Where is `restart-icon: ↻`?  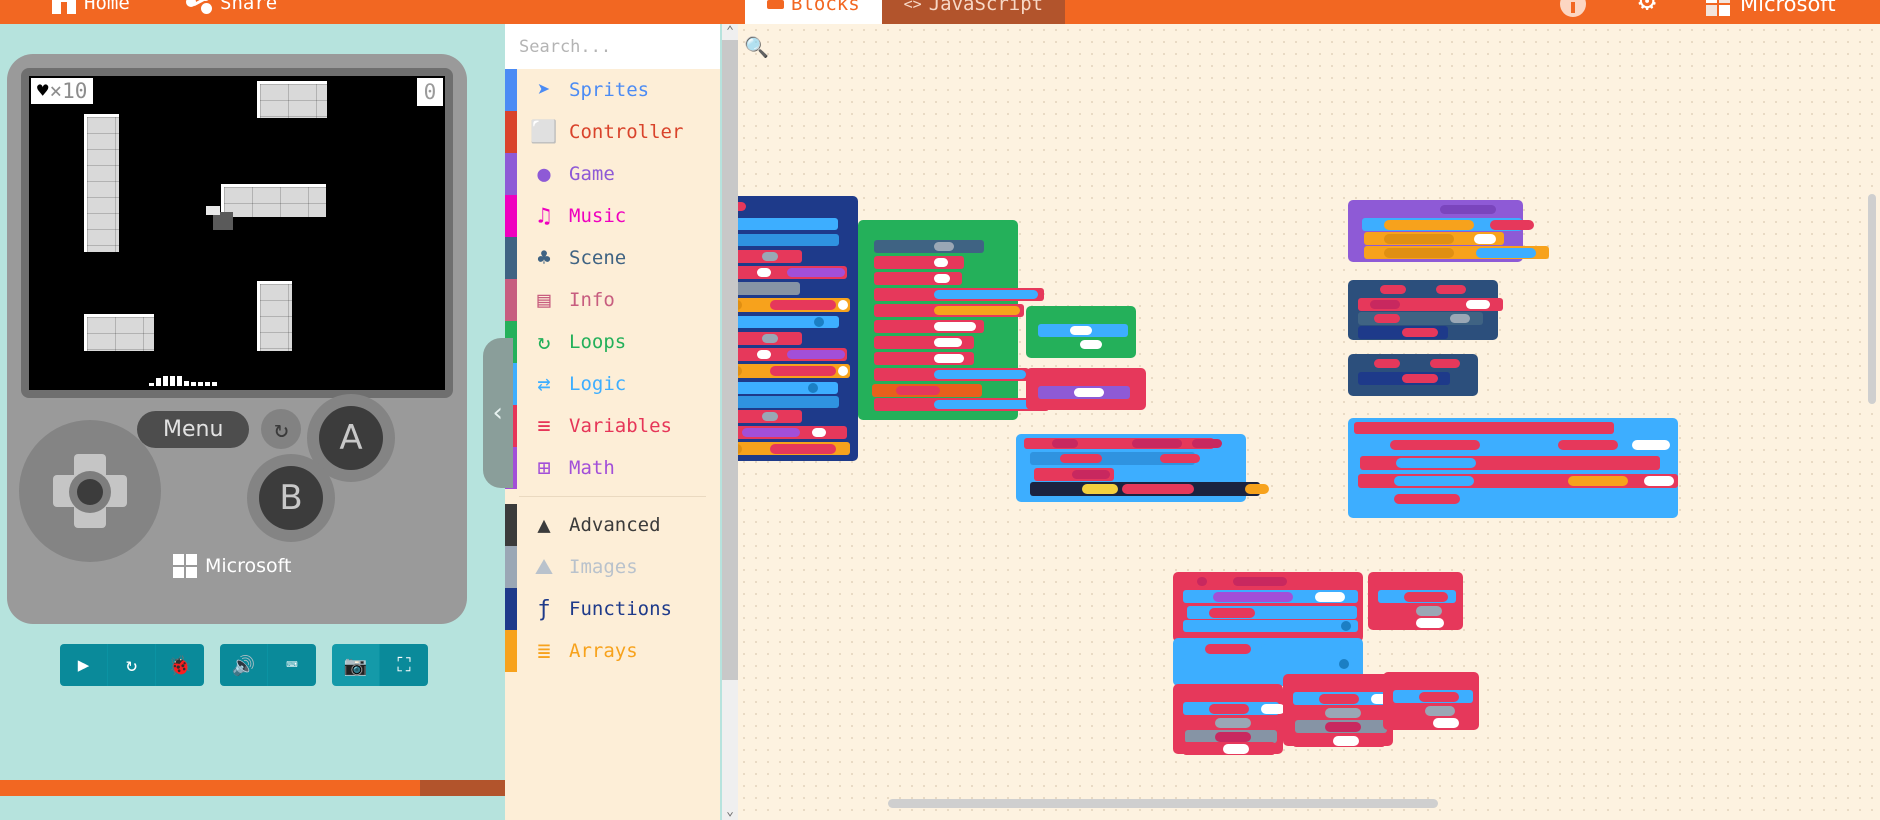
restart-icon: ↻ is located at coordinates (281, 429).